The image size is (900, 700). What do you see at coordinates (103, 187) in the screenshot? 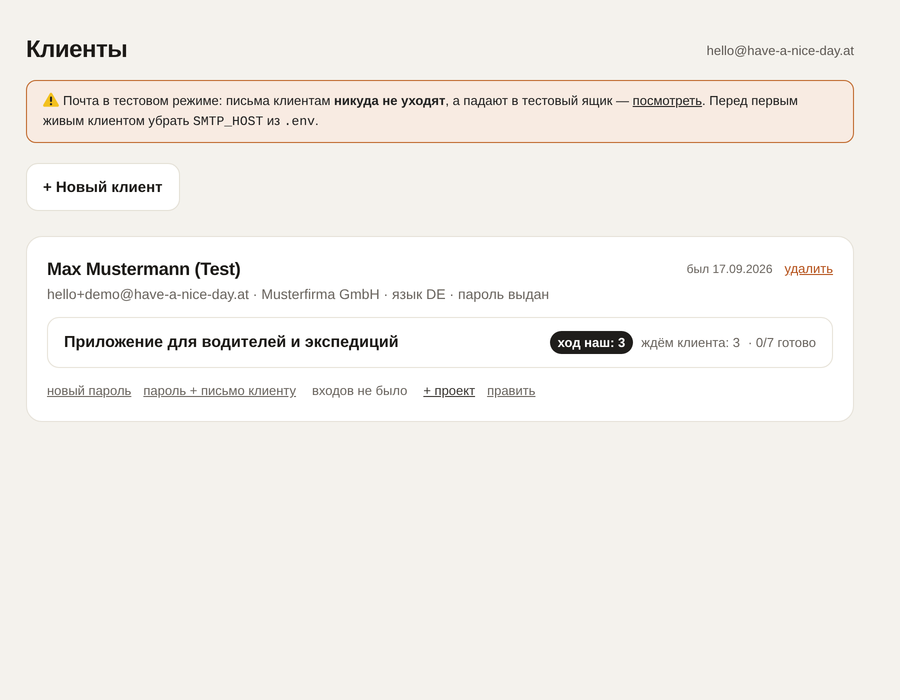
I see `new-client-button: + Новый клиент` at bounding box center [103, 187].